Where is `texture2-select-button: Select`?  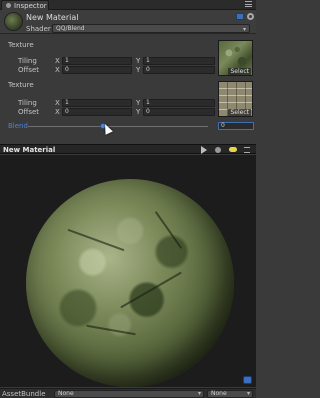 texture2-select-button: Select is located at coordinates (239, 112).